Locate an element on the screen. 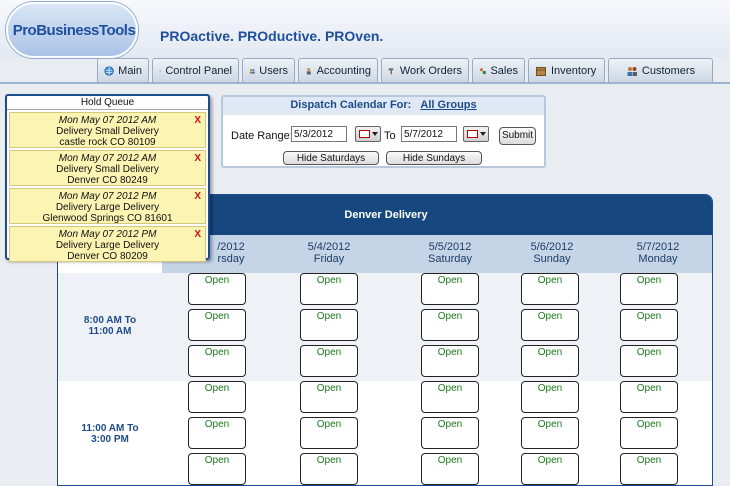  wrench-icon is located at coordinates (160, 70).